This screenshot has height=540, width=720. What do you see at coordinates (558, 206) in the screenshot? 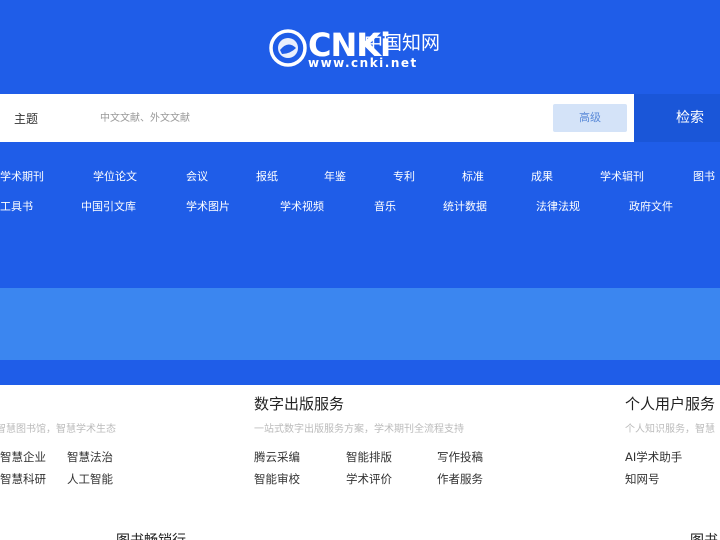
I see `category-link: 法律法规` at bounding box center [558, 206].